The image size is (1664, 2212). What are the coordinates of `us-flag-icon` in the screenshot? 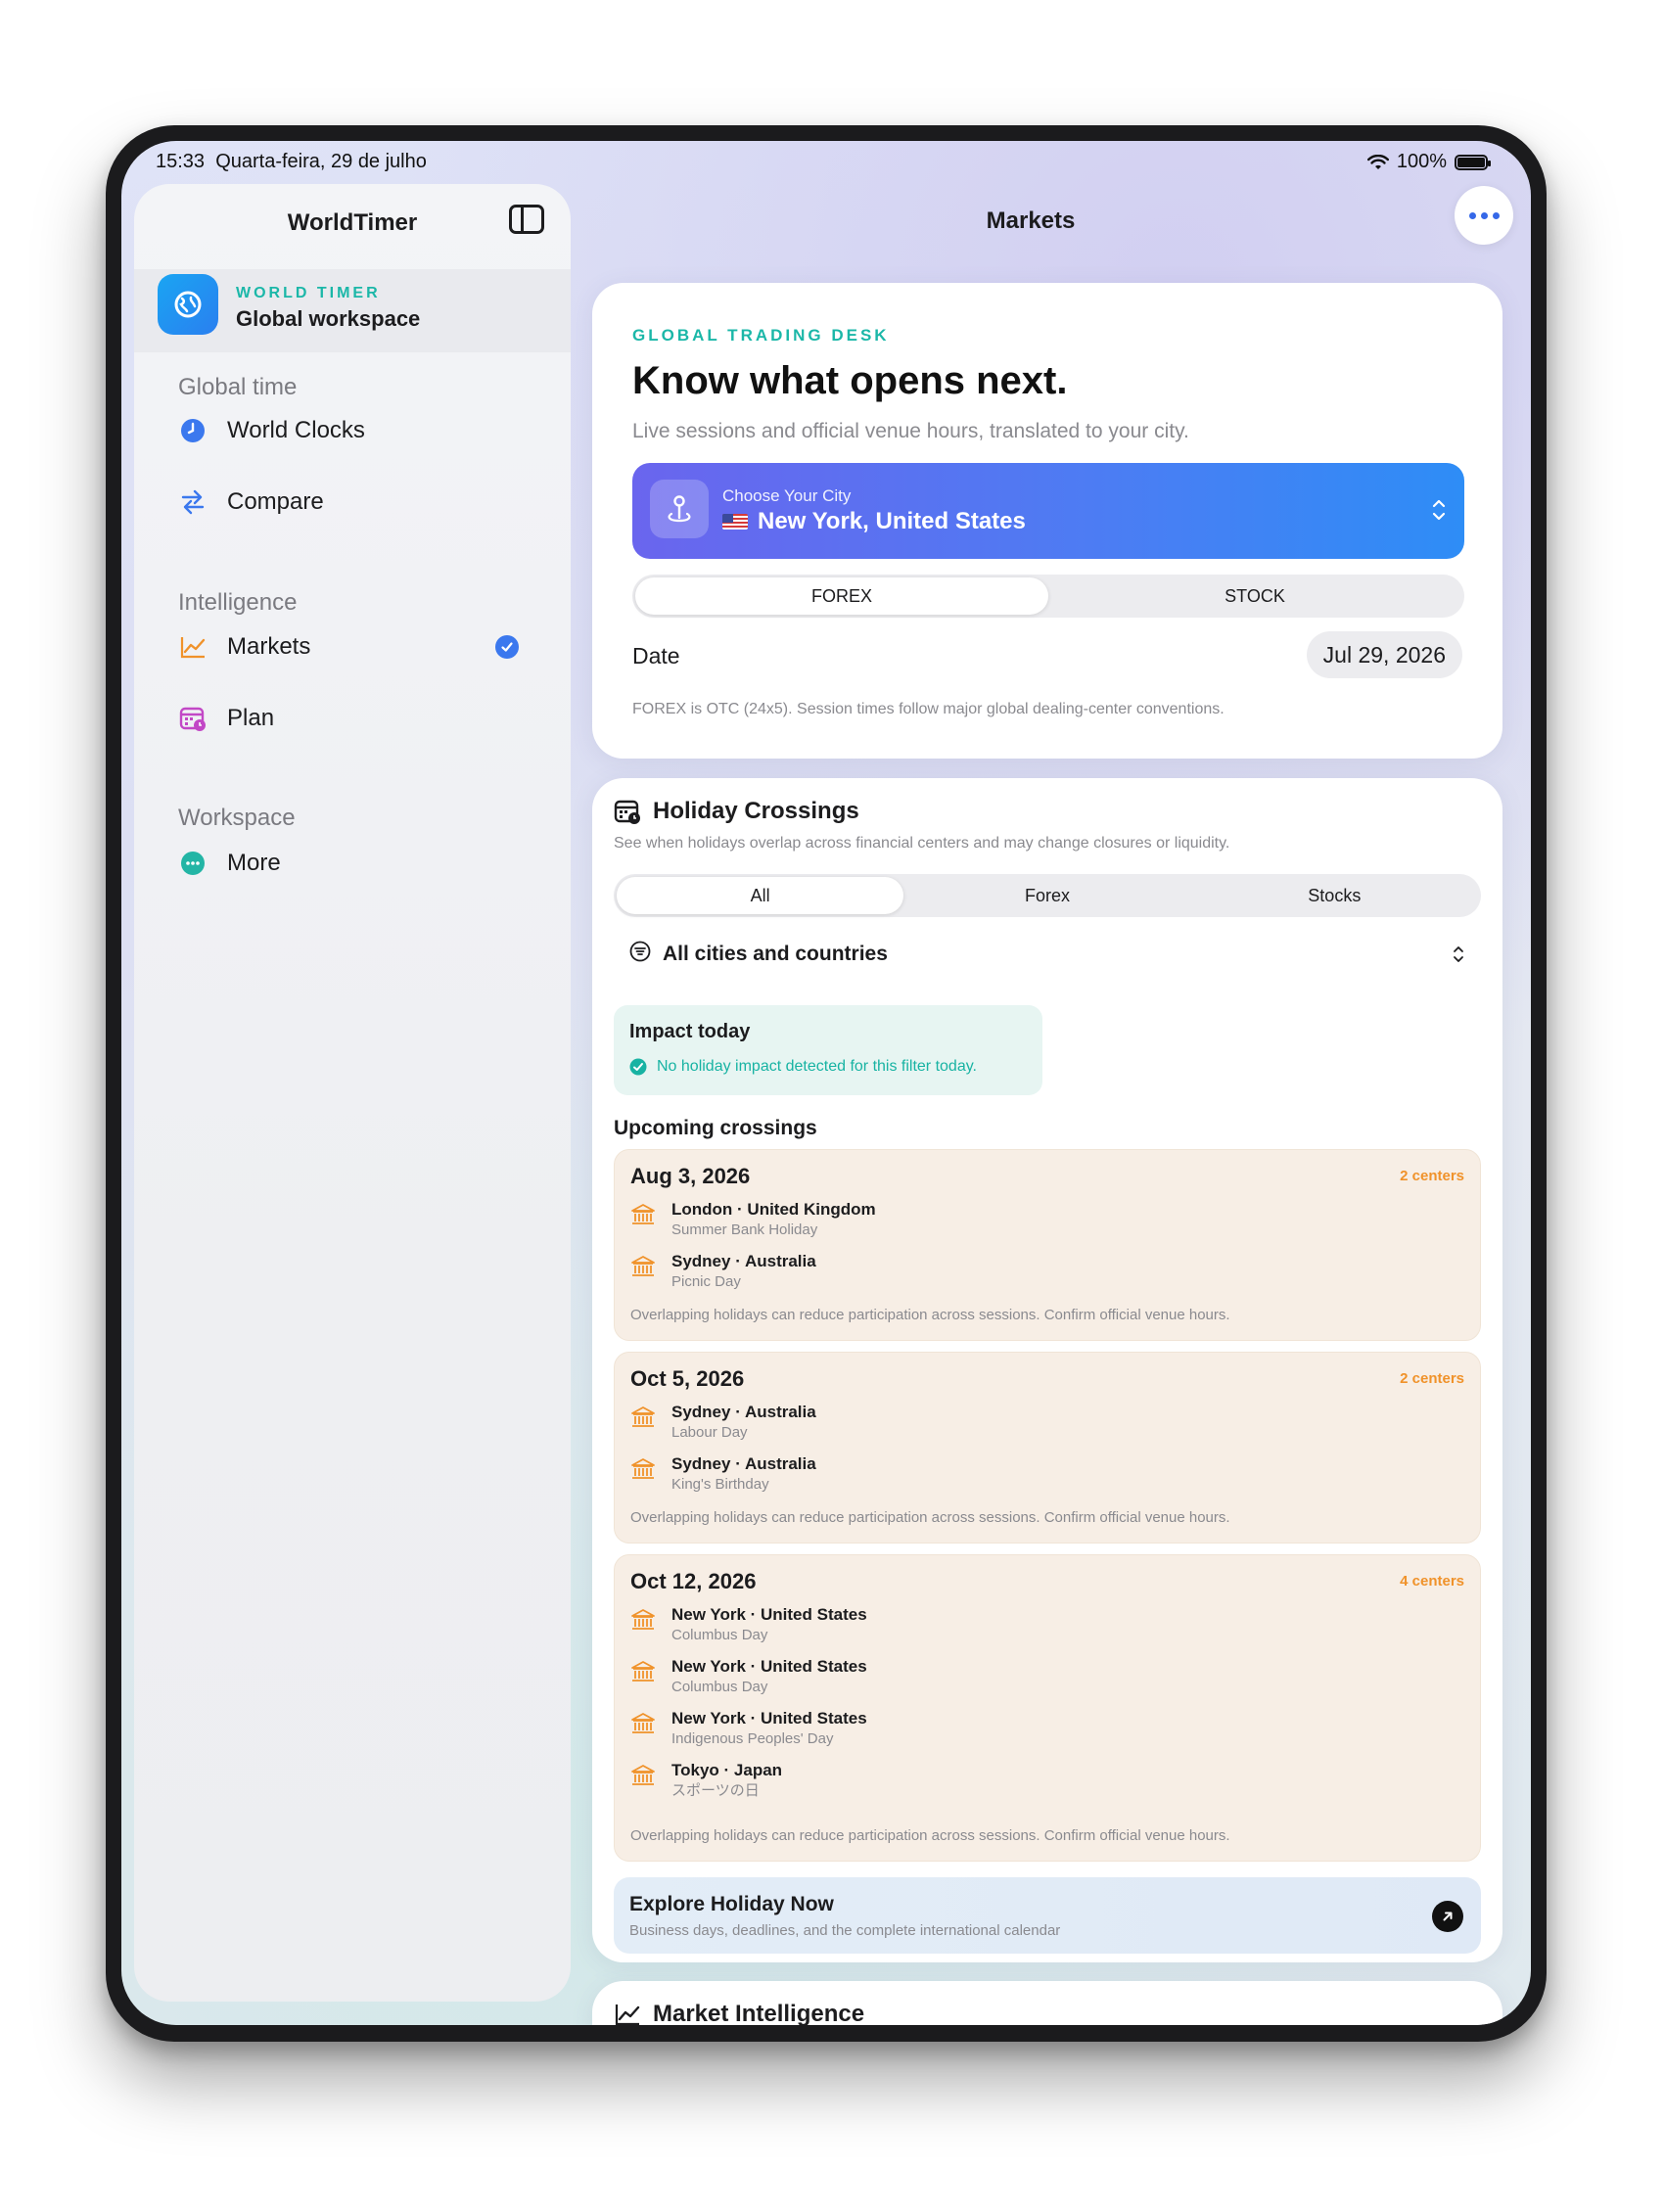 It's located at (735, 522).